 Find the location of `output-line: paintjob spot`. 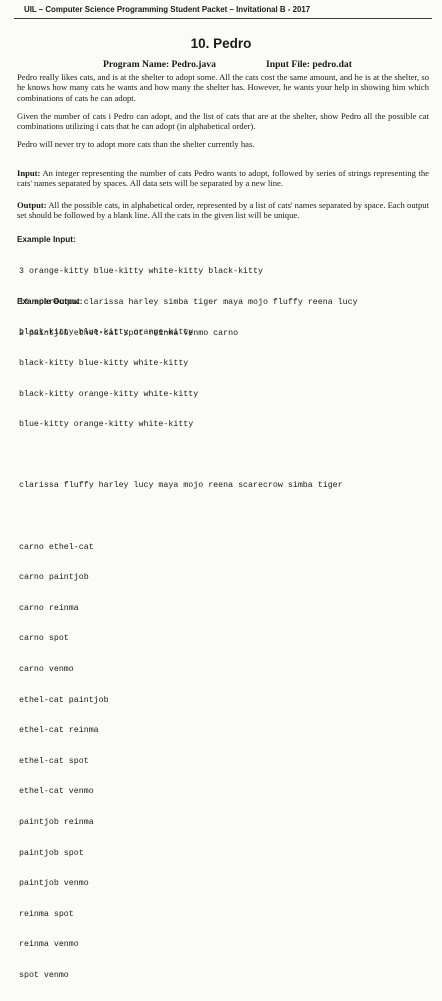

output-line: paintjob spot is located at coordinates (51, 853).